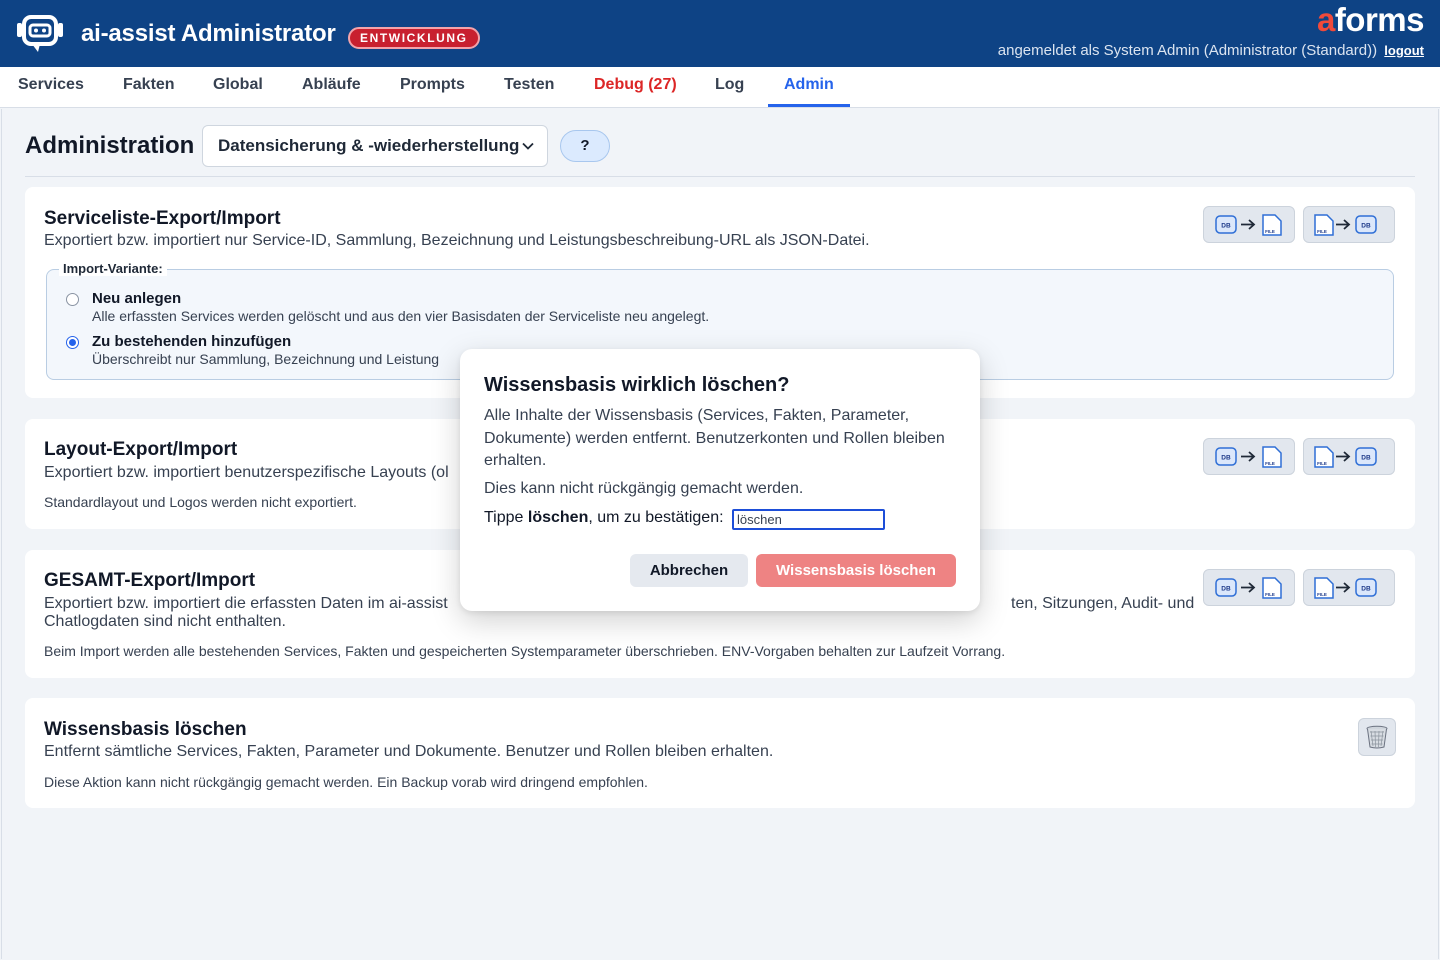 Image resolution: width=1440 pixels, height=960 pixels. What do you see at coordinates (165, 621) in the screenshot?
I see `total-desc-line2: Chatlogdaten sind nicht enthalten.` at bounding box center [165, 621].